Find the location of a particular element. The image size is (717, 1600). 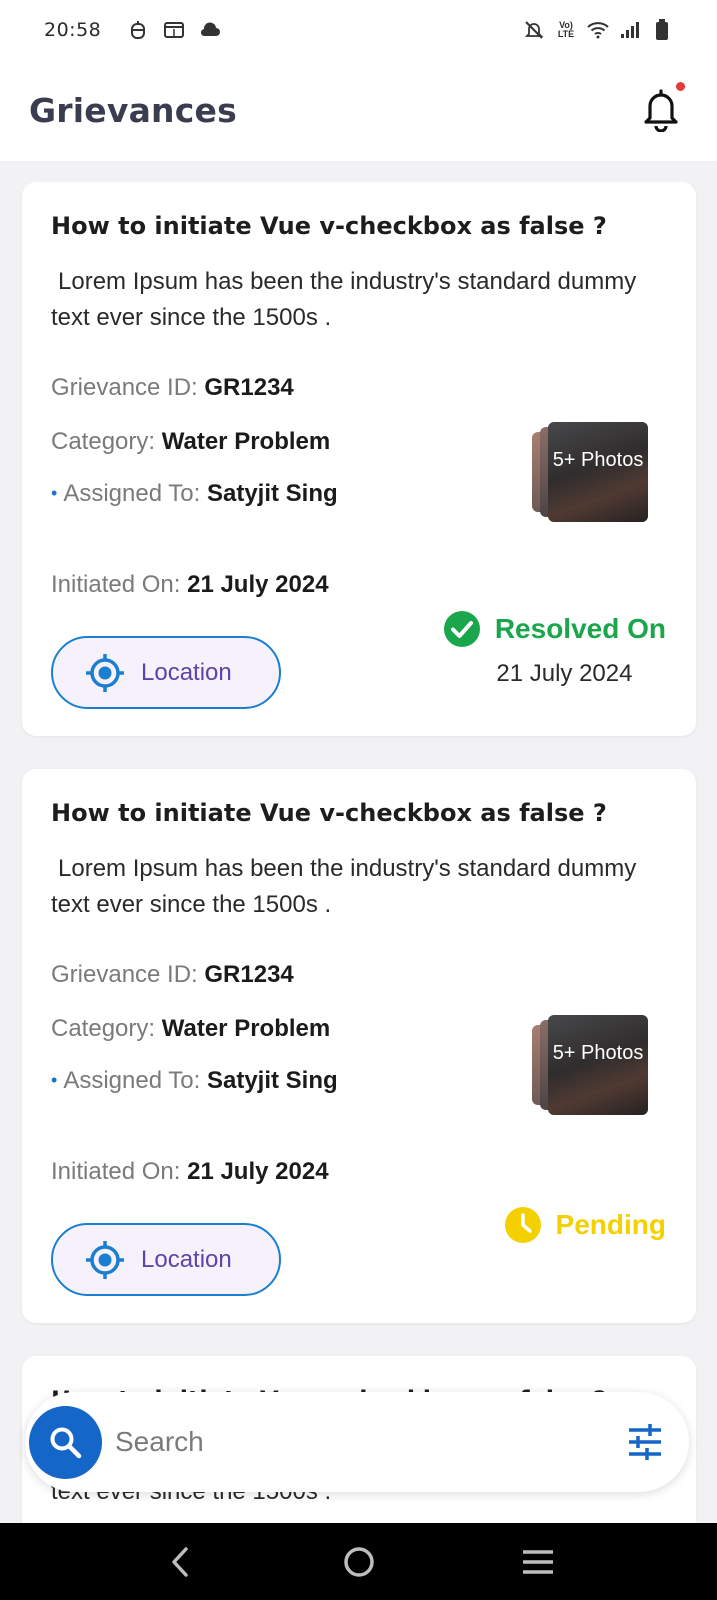

bug-icon is located at coordinates (138, 30).